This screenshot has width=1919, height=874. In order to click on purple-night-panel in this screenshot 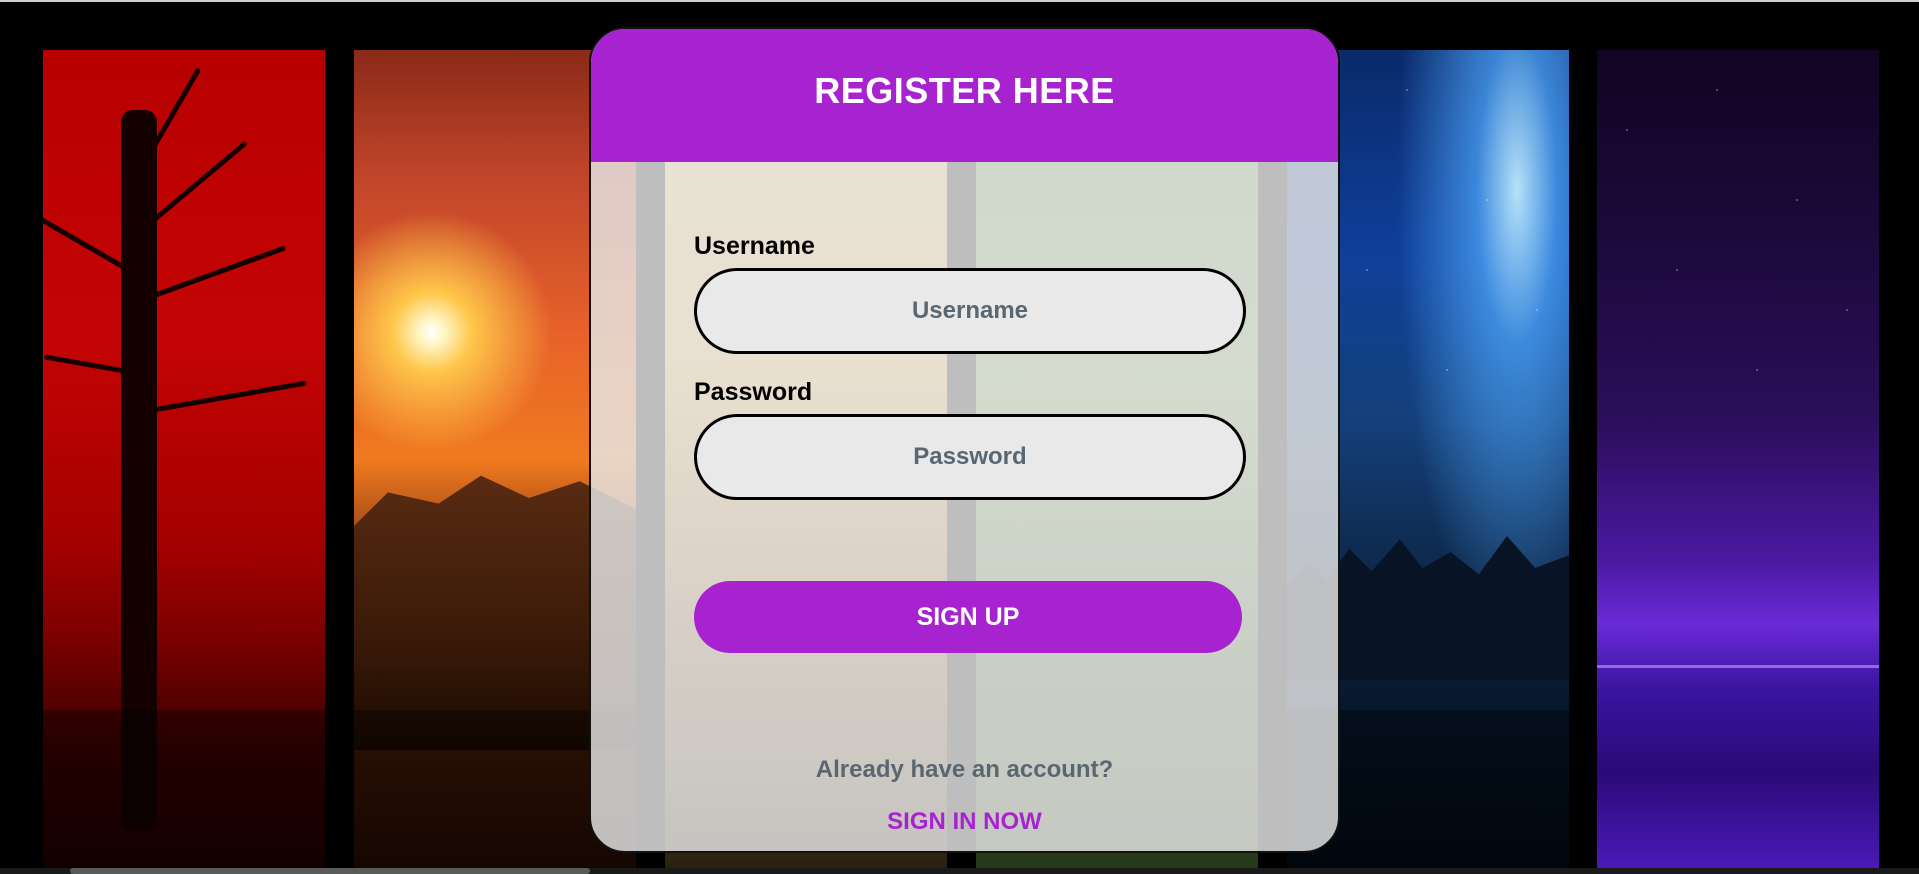, I will do `click(1738, 460)`.